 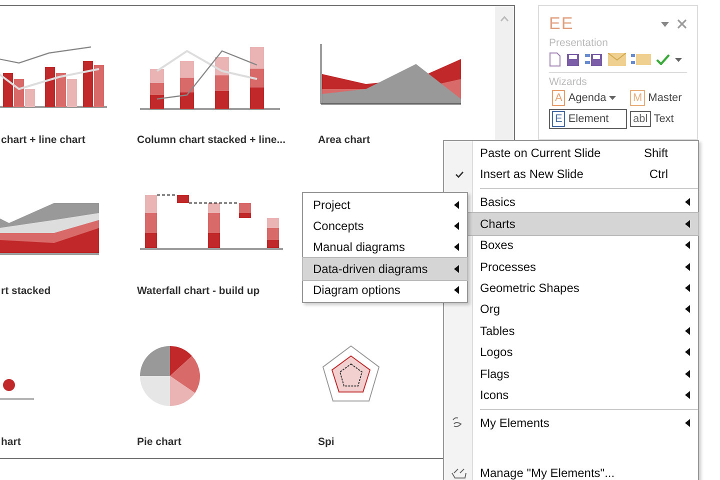 I want to click on close-icon, so click(x=682, y=24).